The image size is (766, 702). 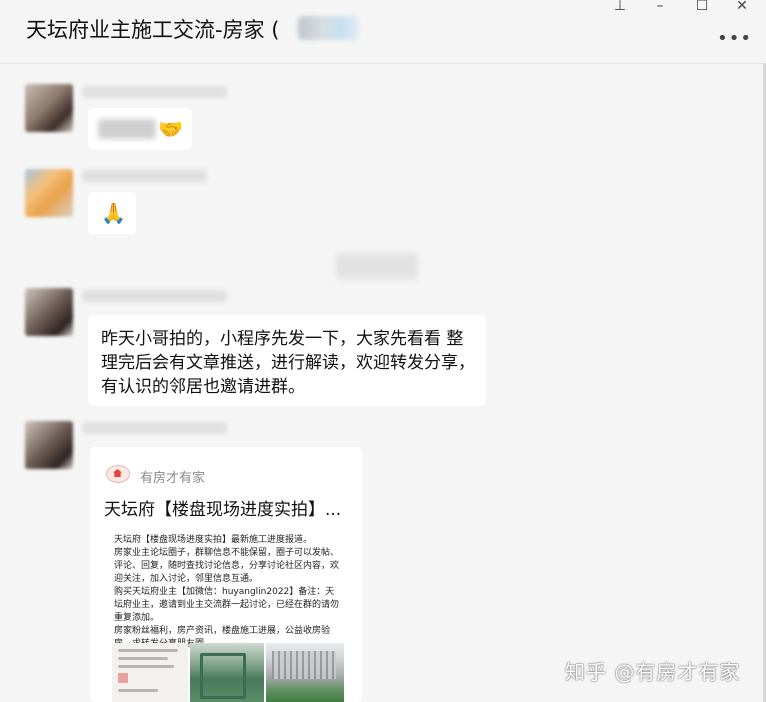 What do you see at coordinates (305, 672) in the screenshot?
I see `thumbnail-building-photo` at bounding box center [305, 672].